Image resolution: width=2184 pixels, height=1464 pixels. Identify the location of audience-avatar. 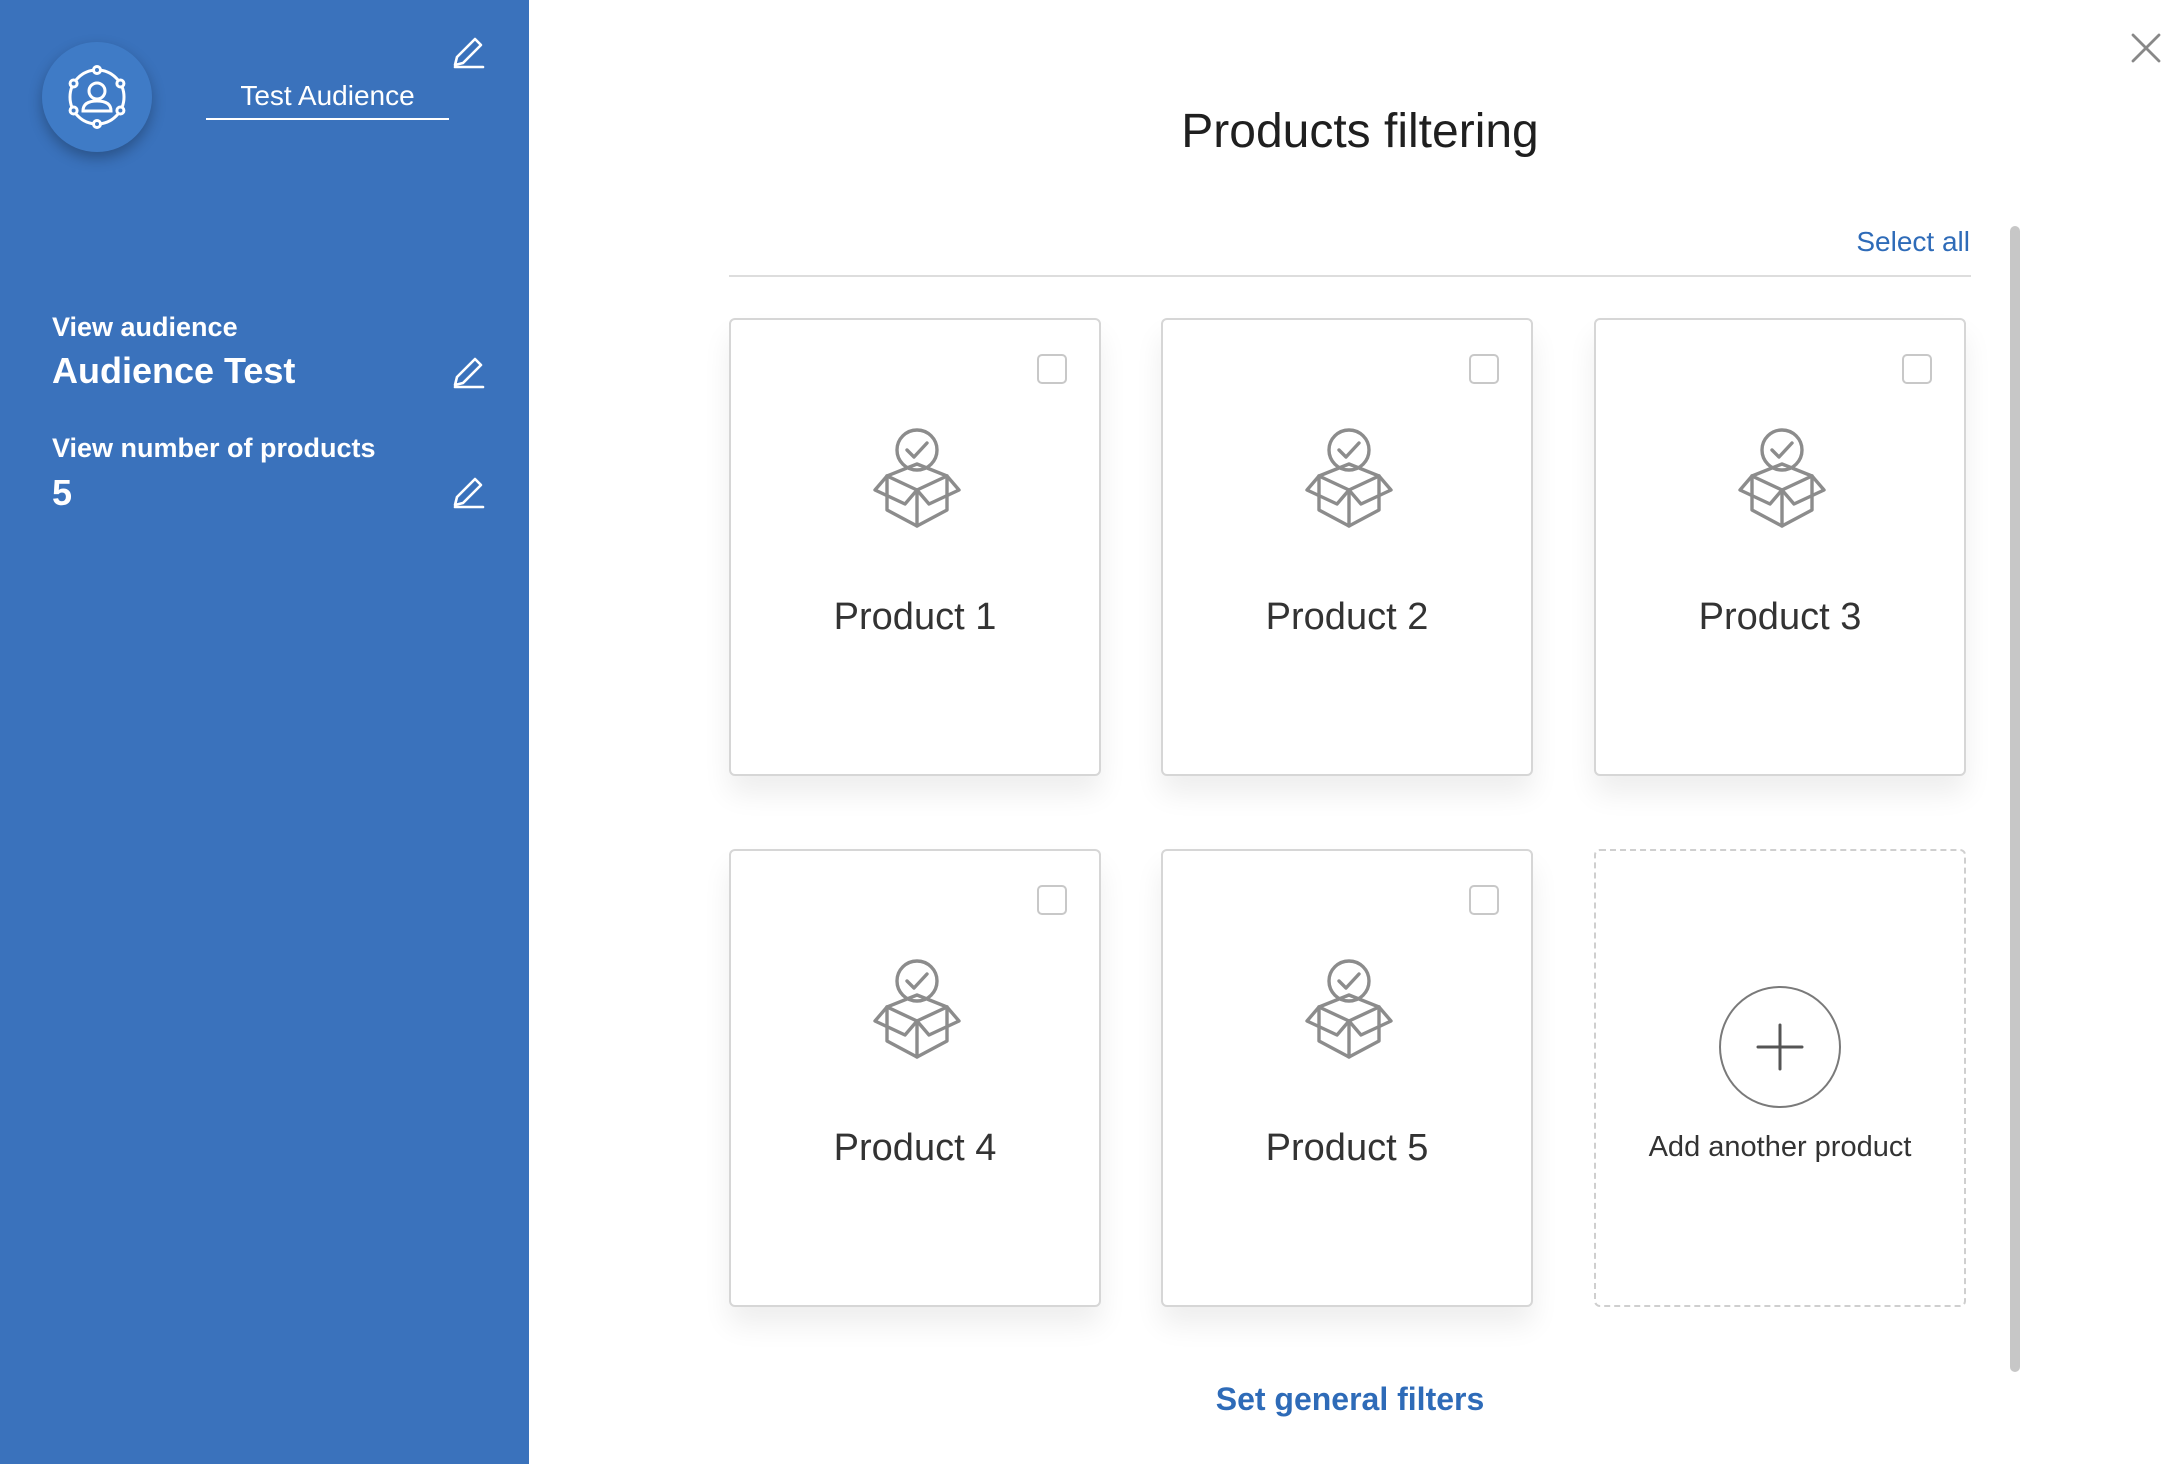
(97, 97).